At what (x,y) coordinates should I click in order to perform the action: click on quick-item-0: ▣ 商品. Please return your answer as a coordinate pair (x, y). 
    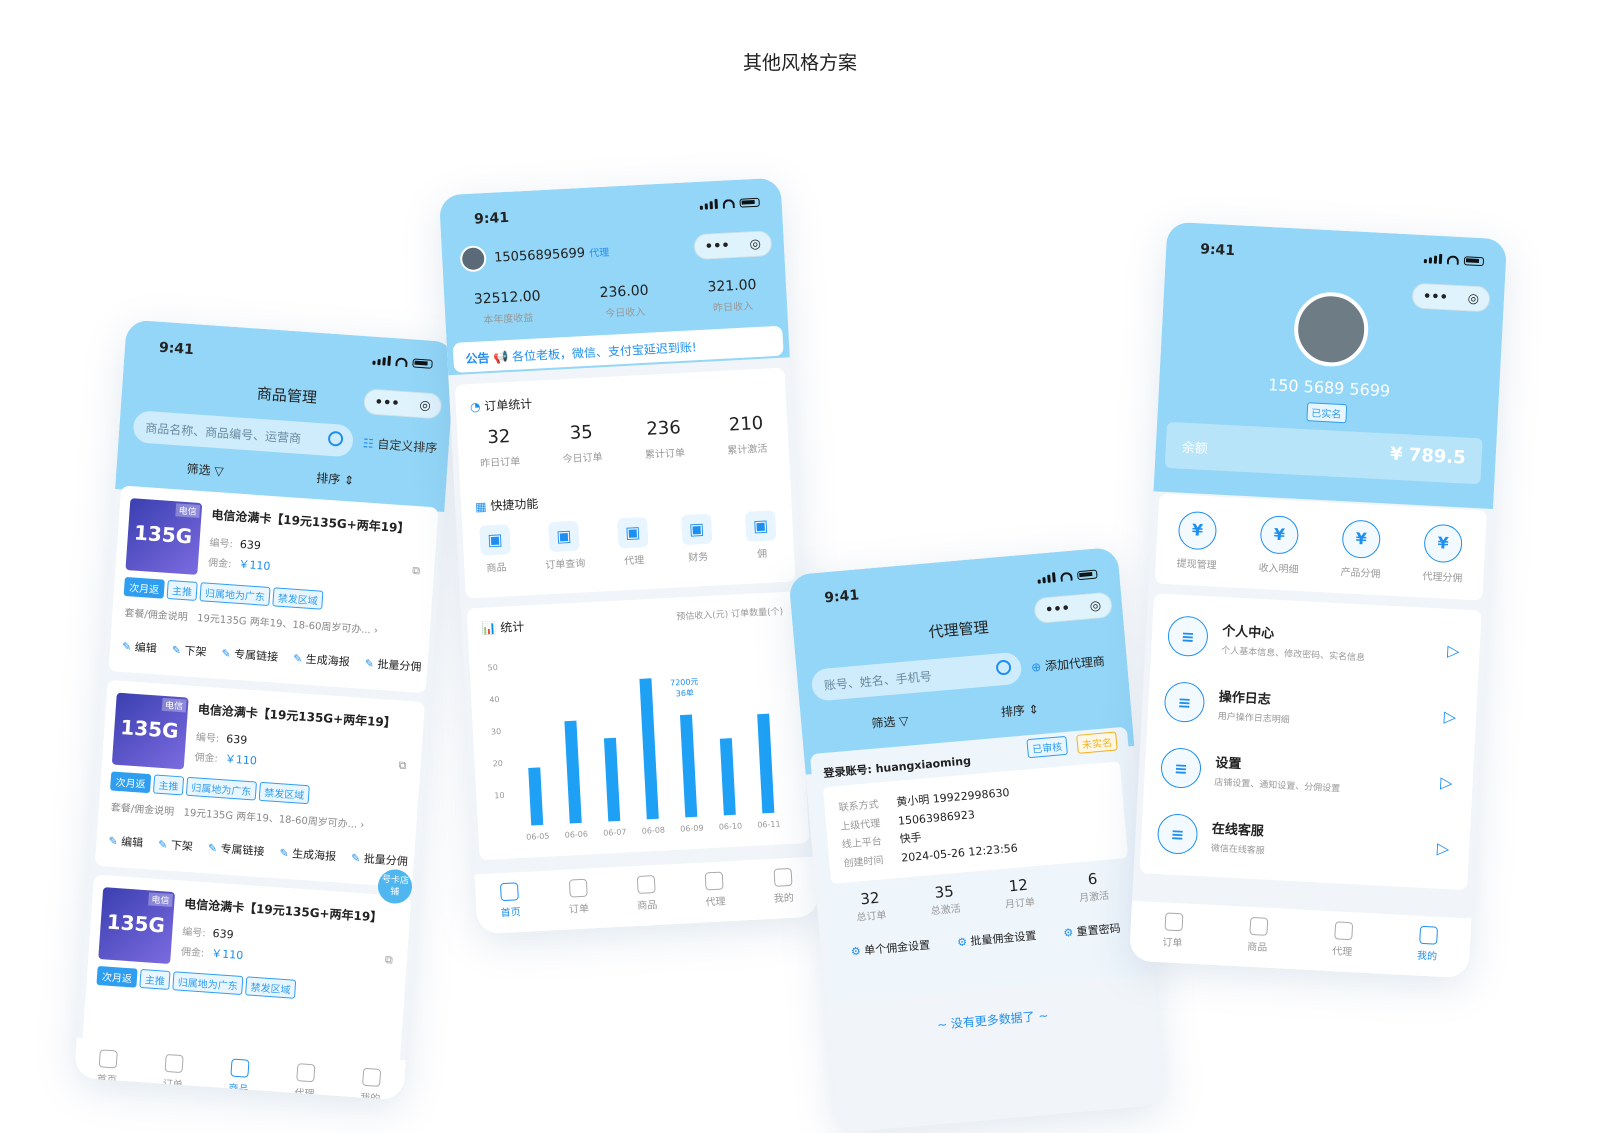
    Looking at the image, I should click on (495, 549).